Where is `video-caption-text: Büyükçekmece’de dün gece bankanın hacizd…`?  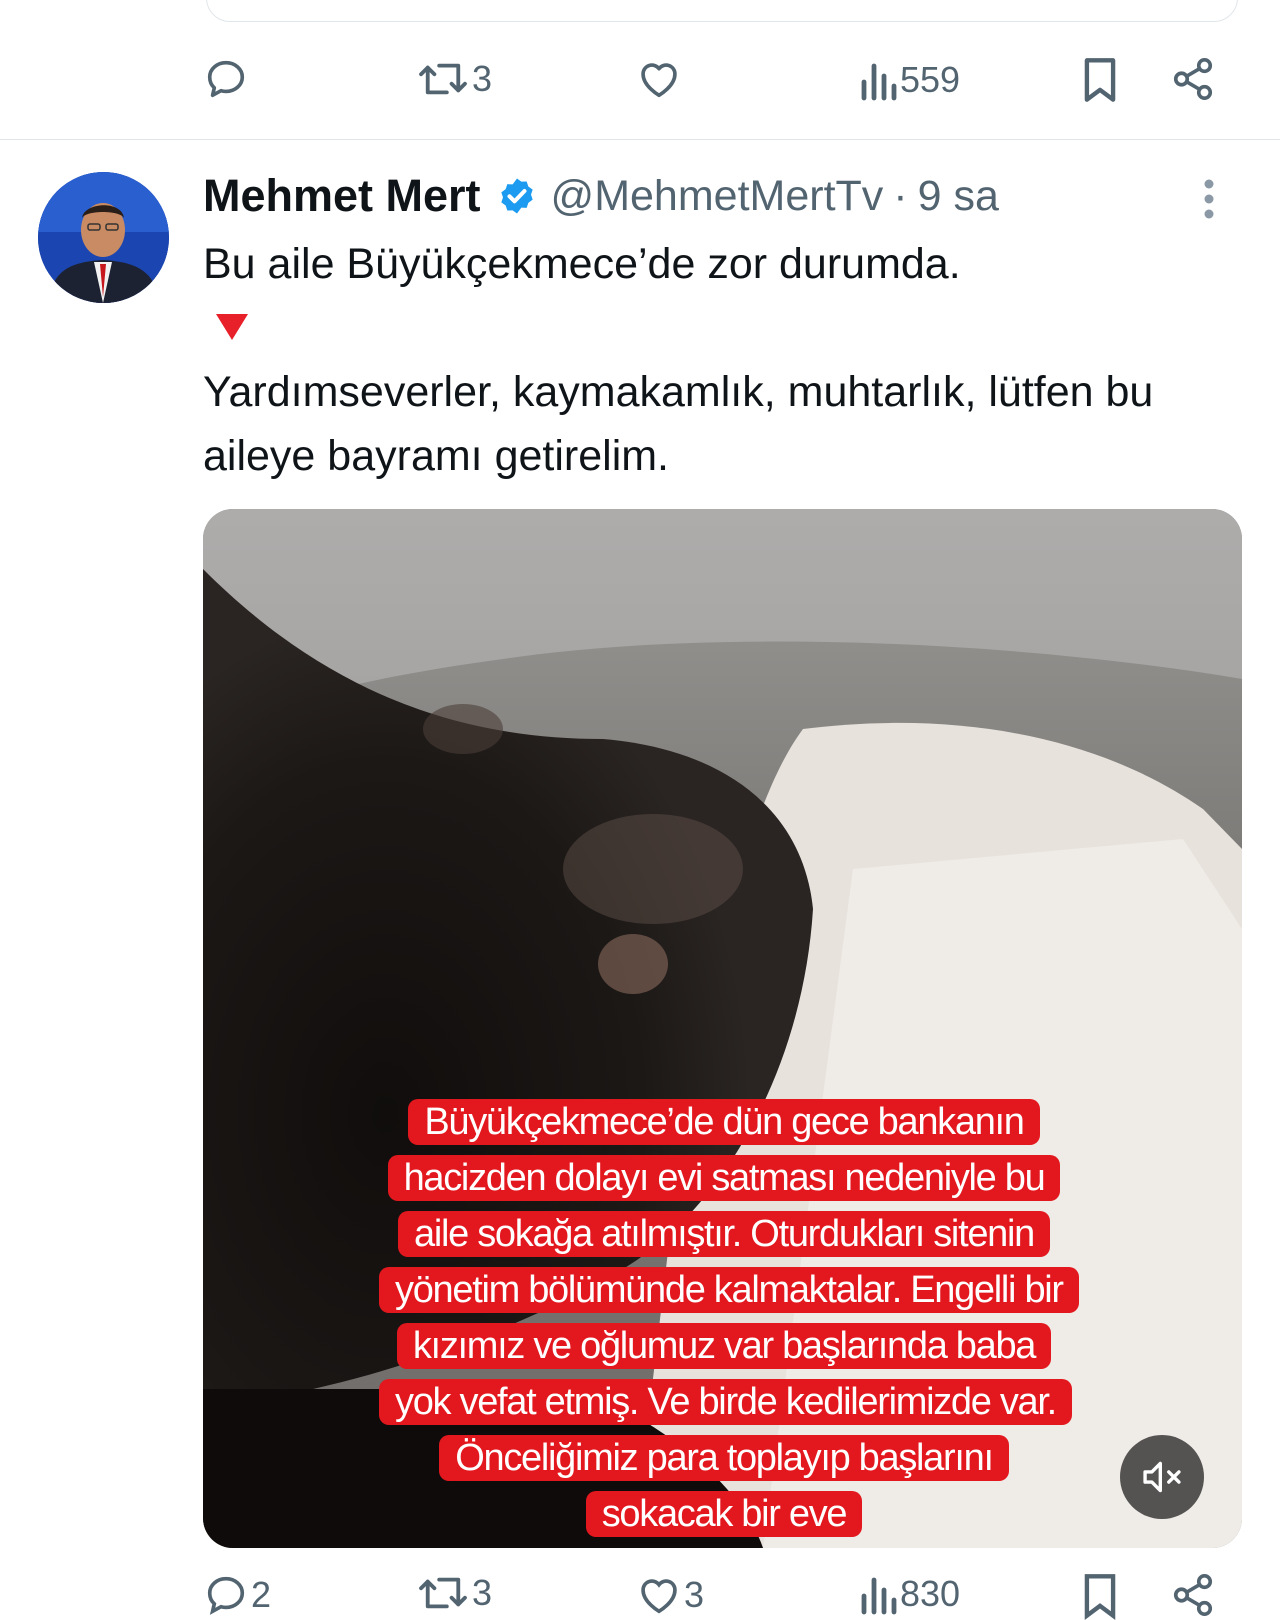 video-caption-text: Büyükçekmece’de dün gece bankanın hacizd… is located at coordinates (729, 1318).